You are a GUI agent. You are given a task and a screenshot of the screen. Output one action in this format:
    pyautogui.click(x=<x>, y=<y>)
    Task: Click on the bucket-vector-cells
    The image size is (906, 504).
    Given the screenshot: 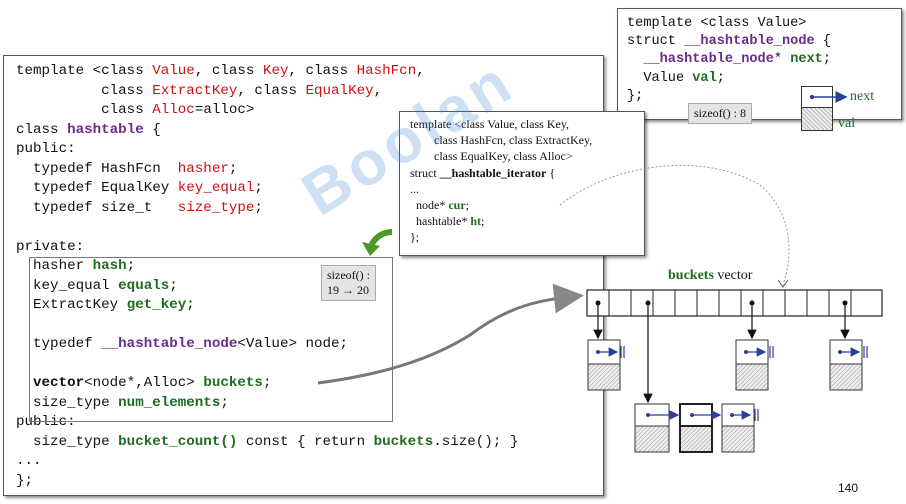 What is the action you would take?
    pyautogui.click(x=734, y=303)
    